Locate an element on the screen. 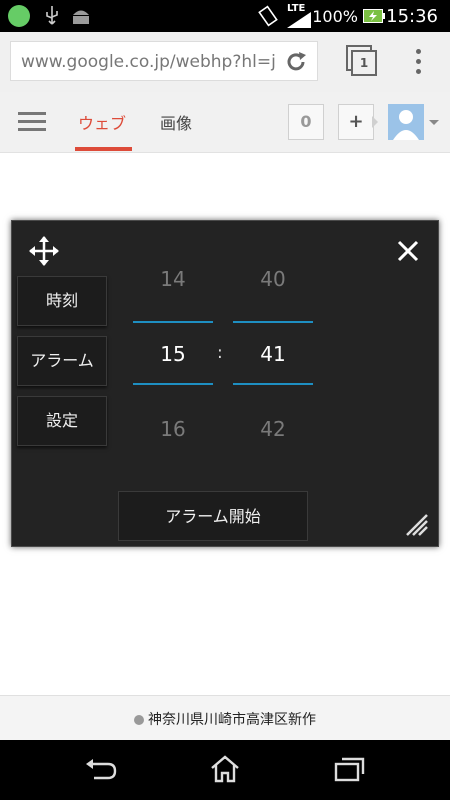 Image resolution: width=450 pixels, height=800 pixels. tab-web: ウェブ is located at coordinates (102, 122).